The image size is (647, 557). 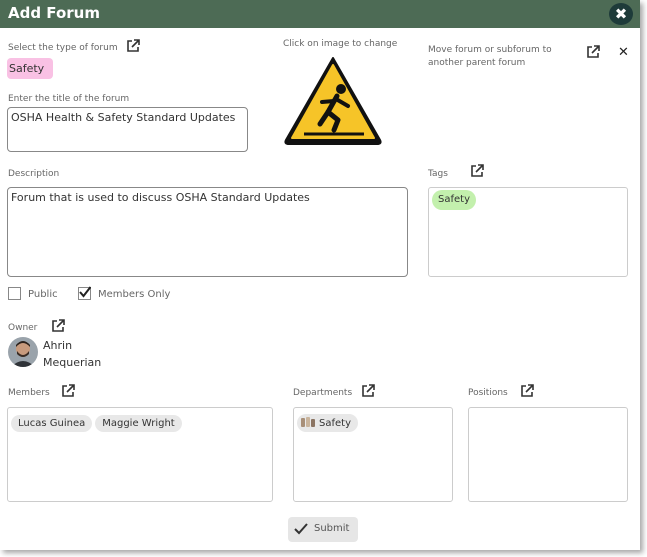 What do you see at coordinates (308, 422) in the screenshot?
I see `department-image-icon` at bounding box center [308, 422].